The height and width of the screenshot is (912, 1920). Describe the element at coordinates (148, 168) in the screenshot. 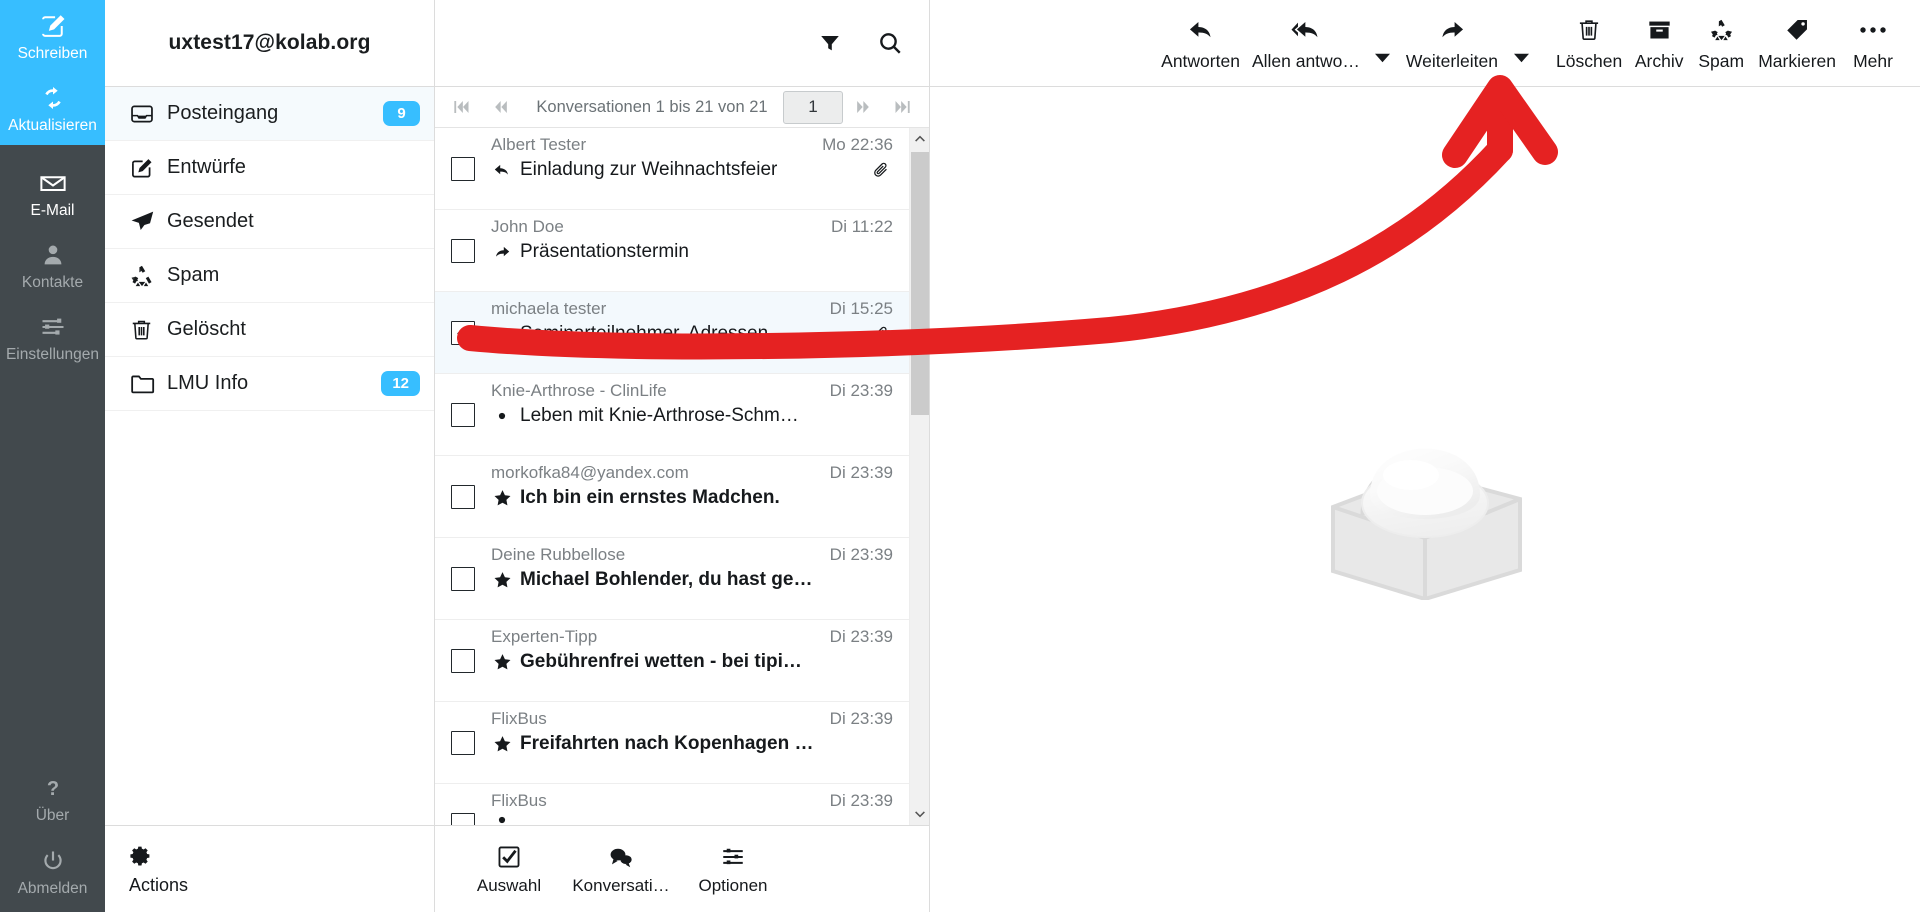

I see `draft-icon` at that location.